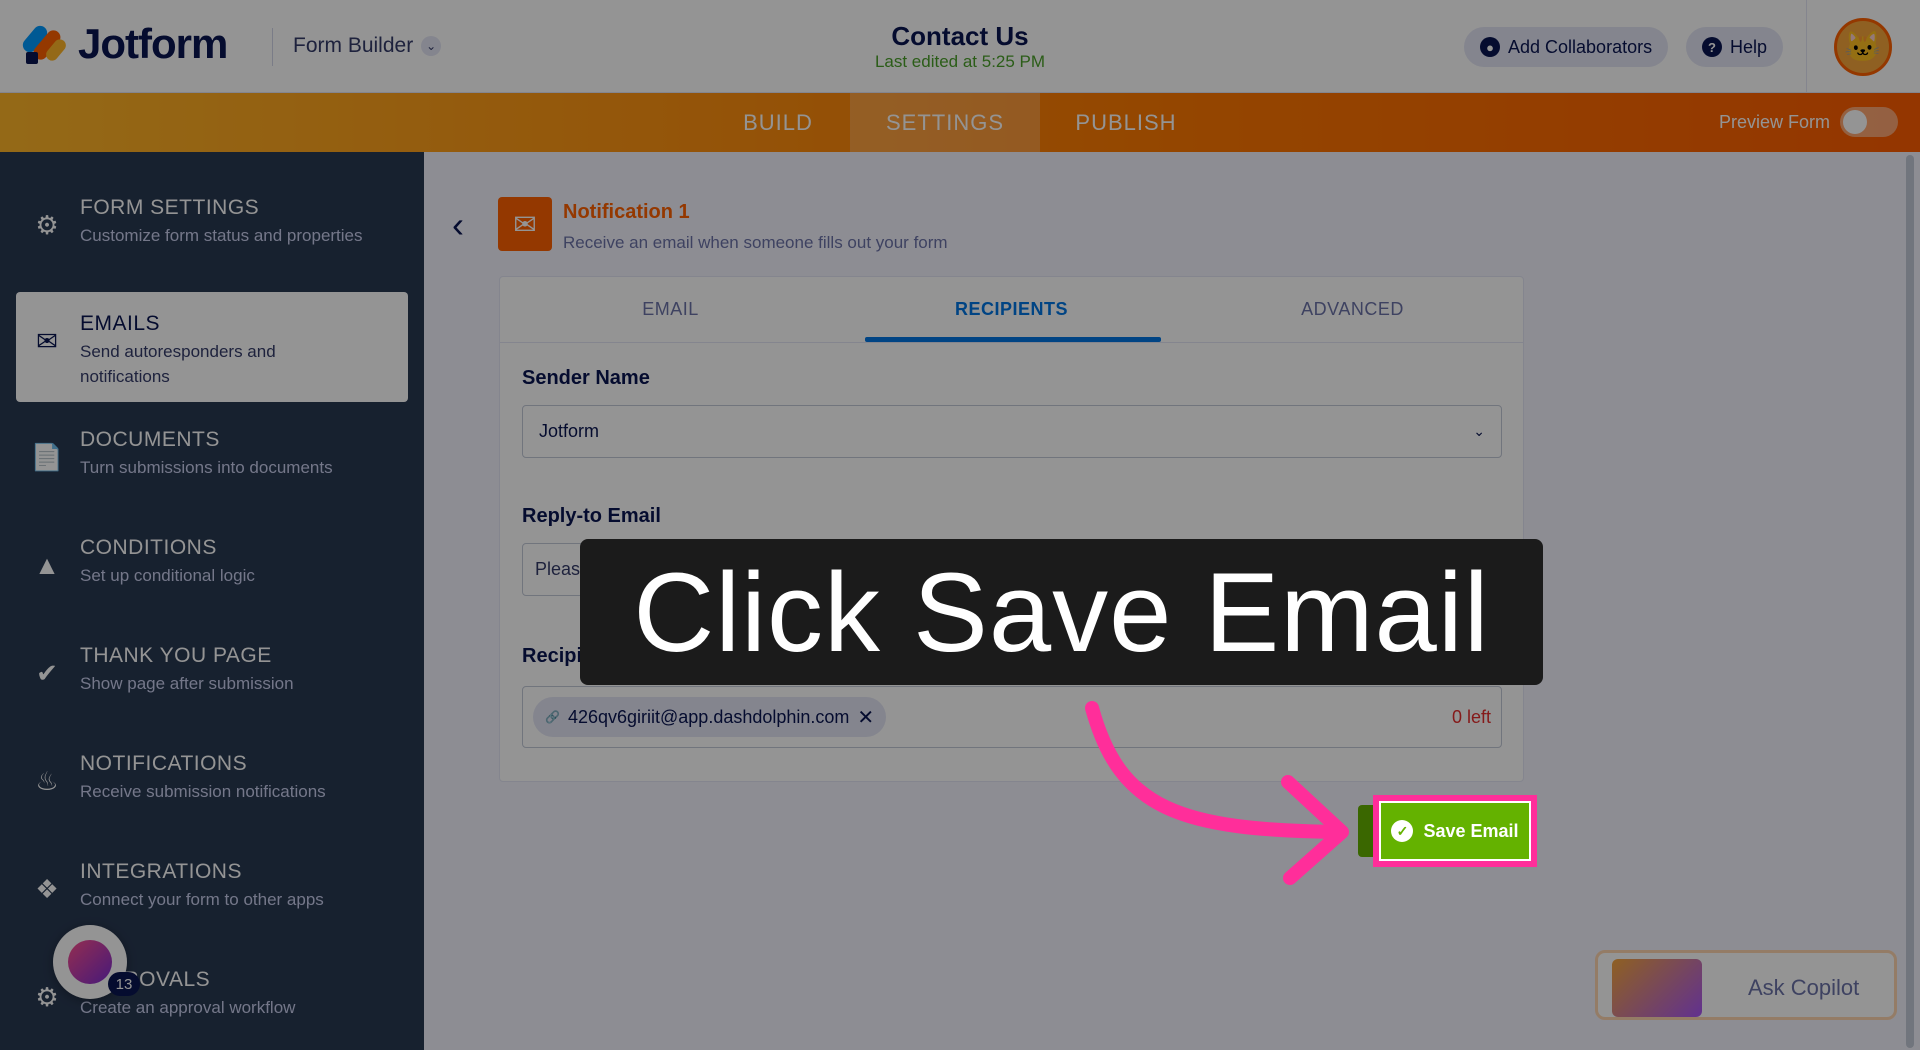 The width and height of the screenshot is (1920, 1050). I want to click on tab-advanced: ADVANCED, so click(1352, 309).